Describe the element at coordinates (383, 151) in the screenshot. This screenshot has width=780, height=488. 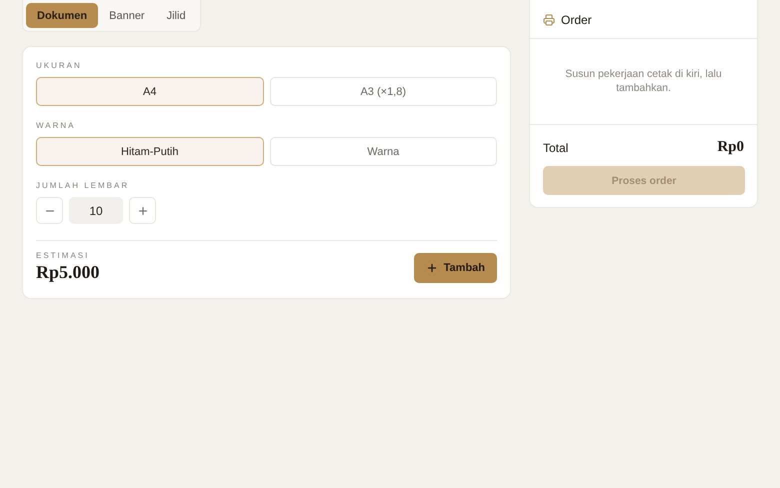
I see `option-button: Warna` at that location.